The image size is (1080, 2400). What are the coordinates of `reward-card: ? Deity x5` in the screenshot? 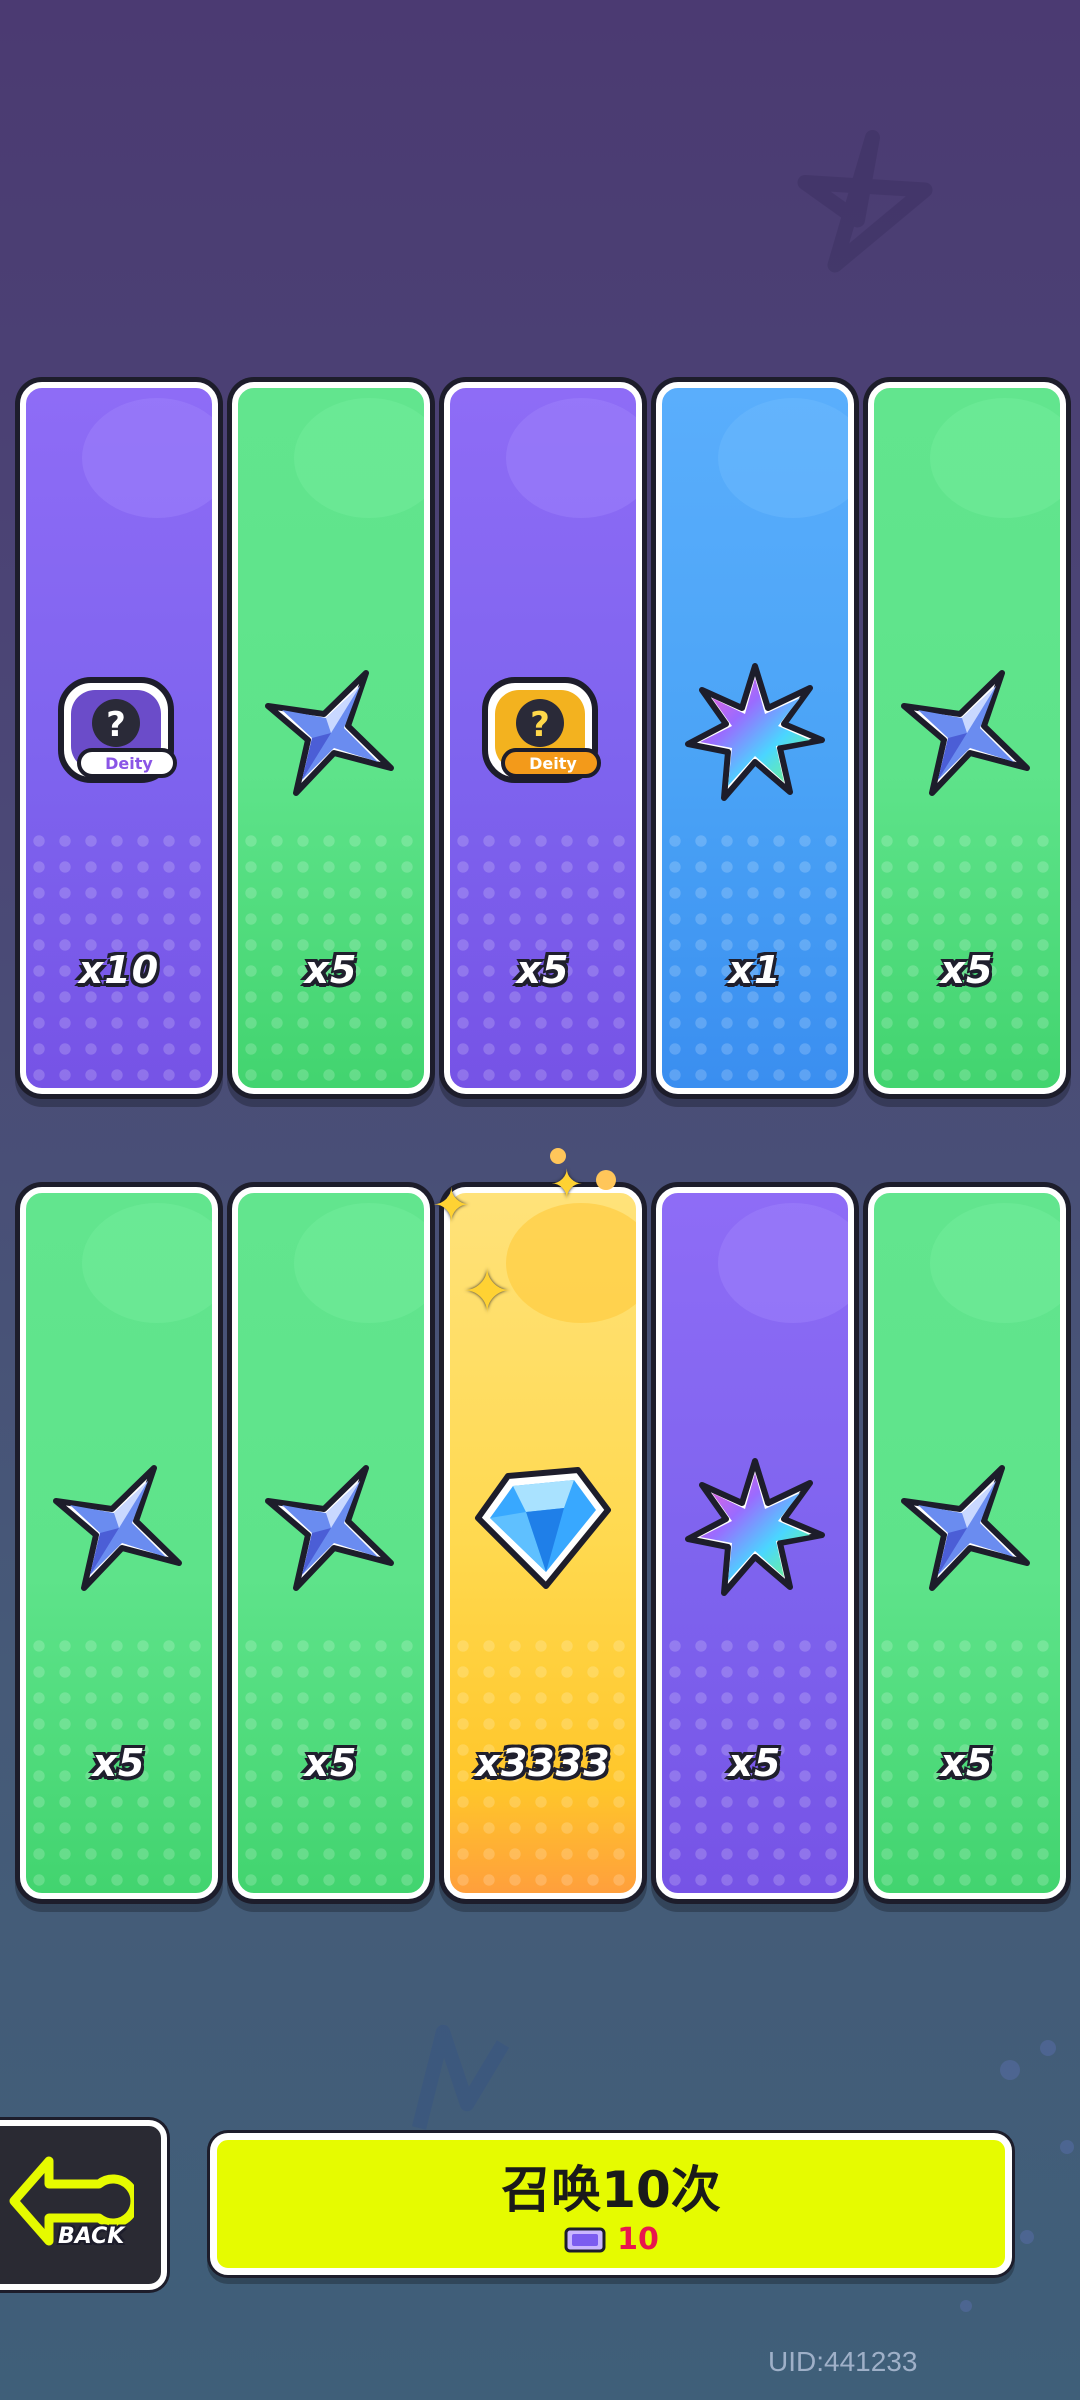 It's located at (543, 738).